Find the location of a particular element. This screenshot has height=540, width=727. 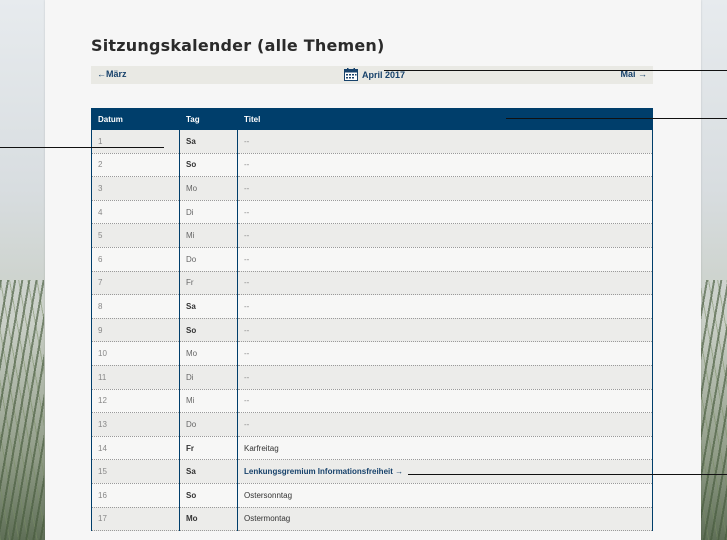

grass-decoration-left is located at coordinates (22, 410).